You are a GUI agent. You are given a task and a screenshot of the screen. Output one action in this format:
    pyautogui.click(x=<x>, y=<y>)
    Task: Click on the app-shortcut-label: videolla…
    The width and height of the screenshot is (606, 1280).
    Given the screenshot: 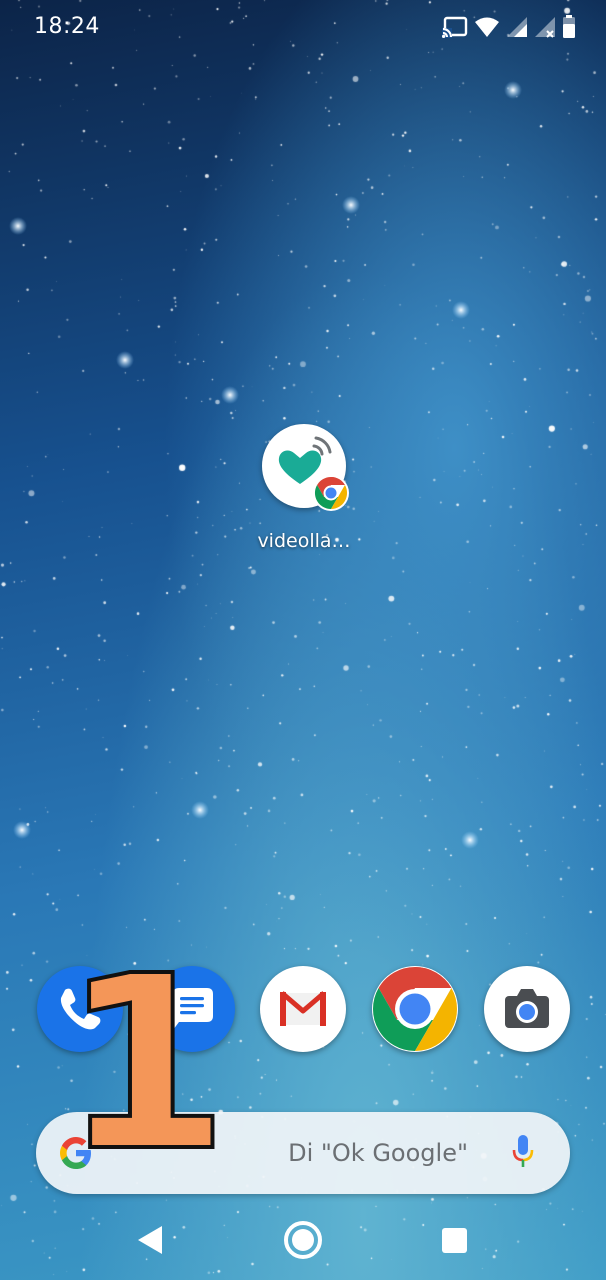 What is the action you would take?
    pyautogui.click(x=304, y=541)
    